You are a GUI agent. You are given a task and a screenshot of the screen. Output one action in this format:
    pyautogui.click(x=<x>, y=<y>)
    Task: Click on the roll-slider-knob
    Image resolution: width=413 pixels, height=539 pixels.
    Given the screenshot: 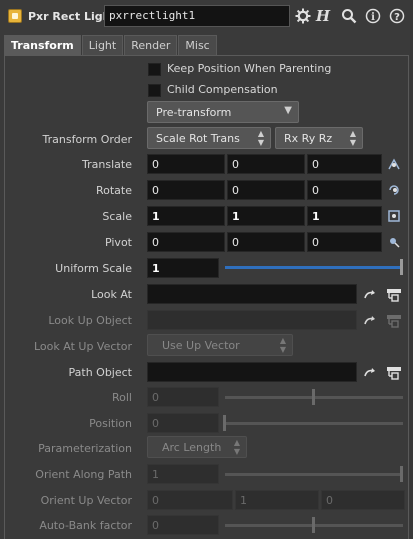 What is the action you would take?
    pyautogui.click(x=313, y=397)
    